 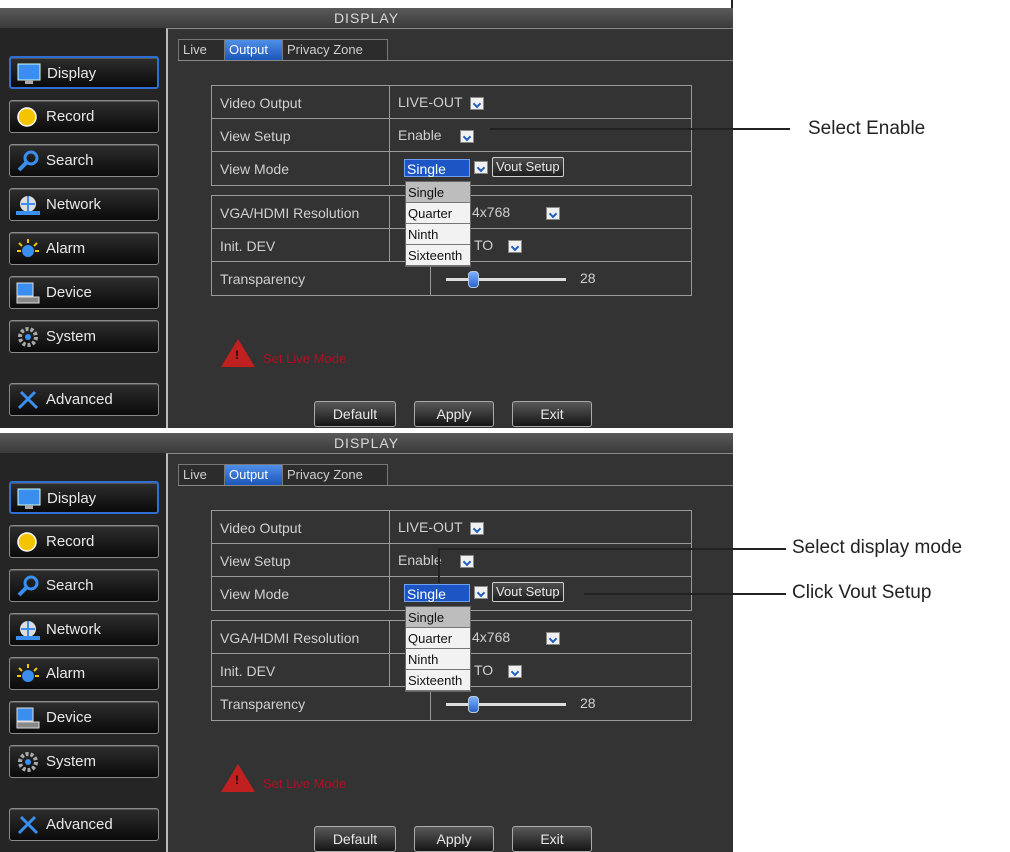 I want to click on callout-select-display-mode: Select display mode, so click(x=877, y=547).